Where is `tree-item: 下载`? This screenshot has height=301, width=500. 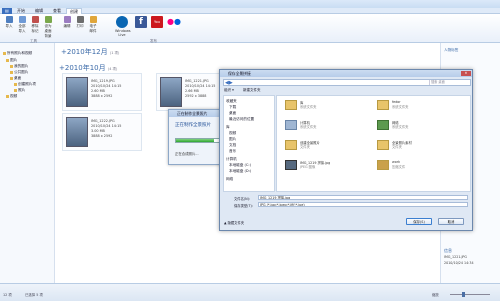 tree-item: 下载 is located at coordinates (232, 107).